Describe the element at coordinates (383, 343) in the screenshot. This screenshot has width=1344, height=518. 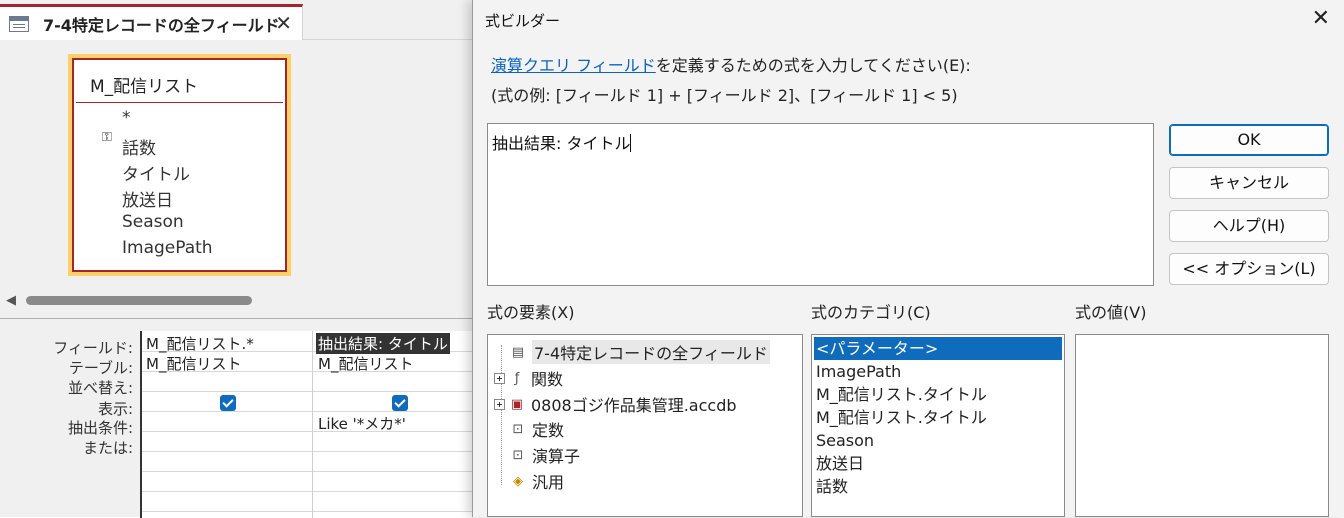
I see `grid-field-cell-2: 抽出結果: タイトル` at that location.